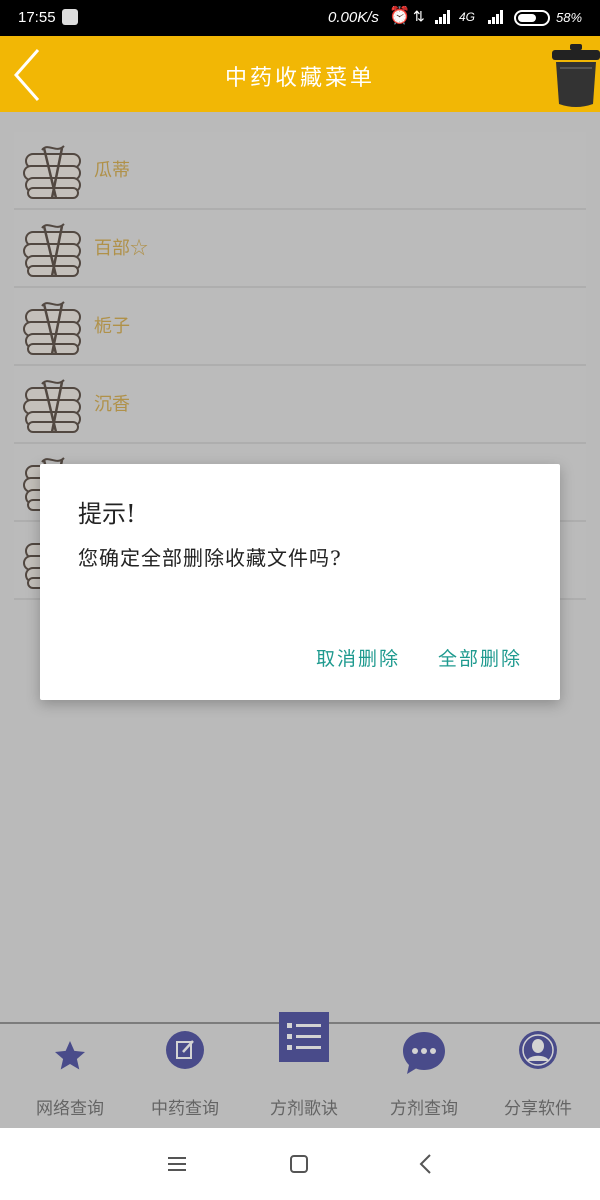 The image size is (600, 1200). Describe the element at coordinates (177, 1164) in the screenshot. I see `menu-icon` at that location.